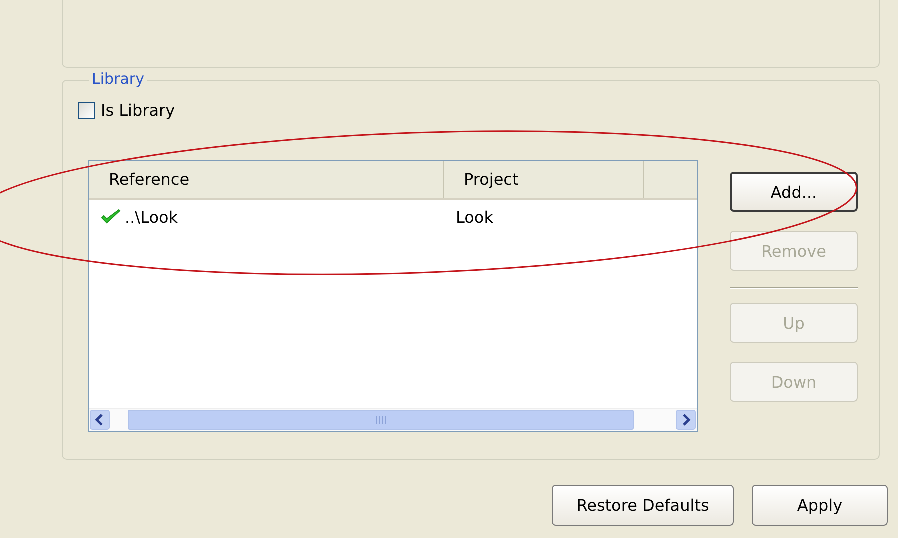 The image size is (898, 538). Describe the element at coordinates (381, 420) in the screenshot. I see `scroll-thumb` at that location.